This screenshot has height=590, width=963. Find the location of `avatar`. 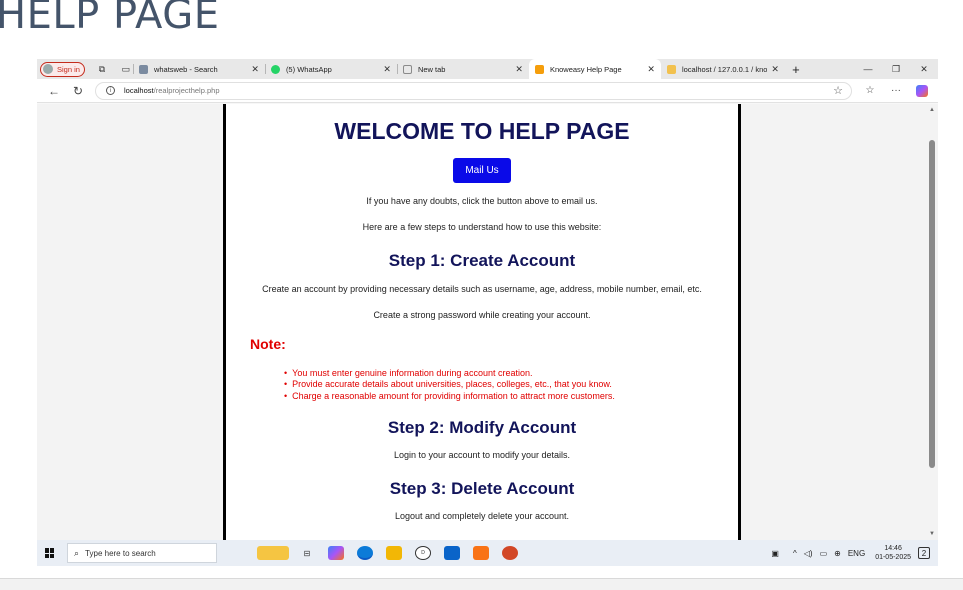

avatar is located at coordinates (48, 69).